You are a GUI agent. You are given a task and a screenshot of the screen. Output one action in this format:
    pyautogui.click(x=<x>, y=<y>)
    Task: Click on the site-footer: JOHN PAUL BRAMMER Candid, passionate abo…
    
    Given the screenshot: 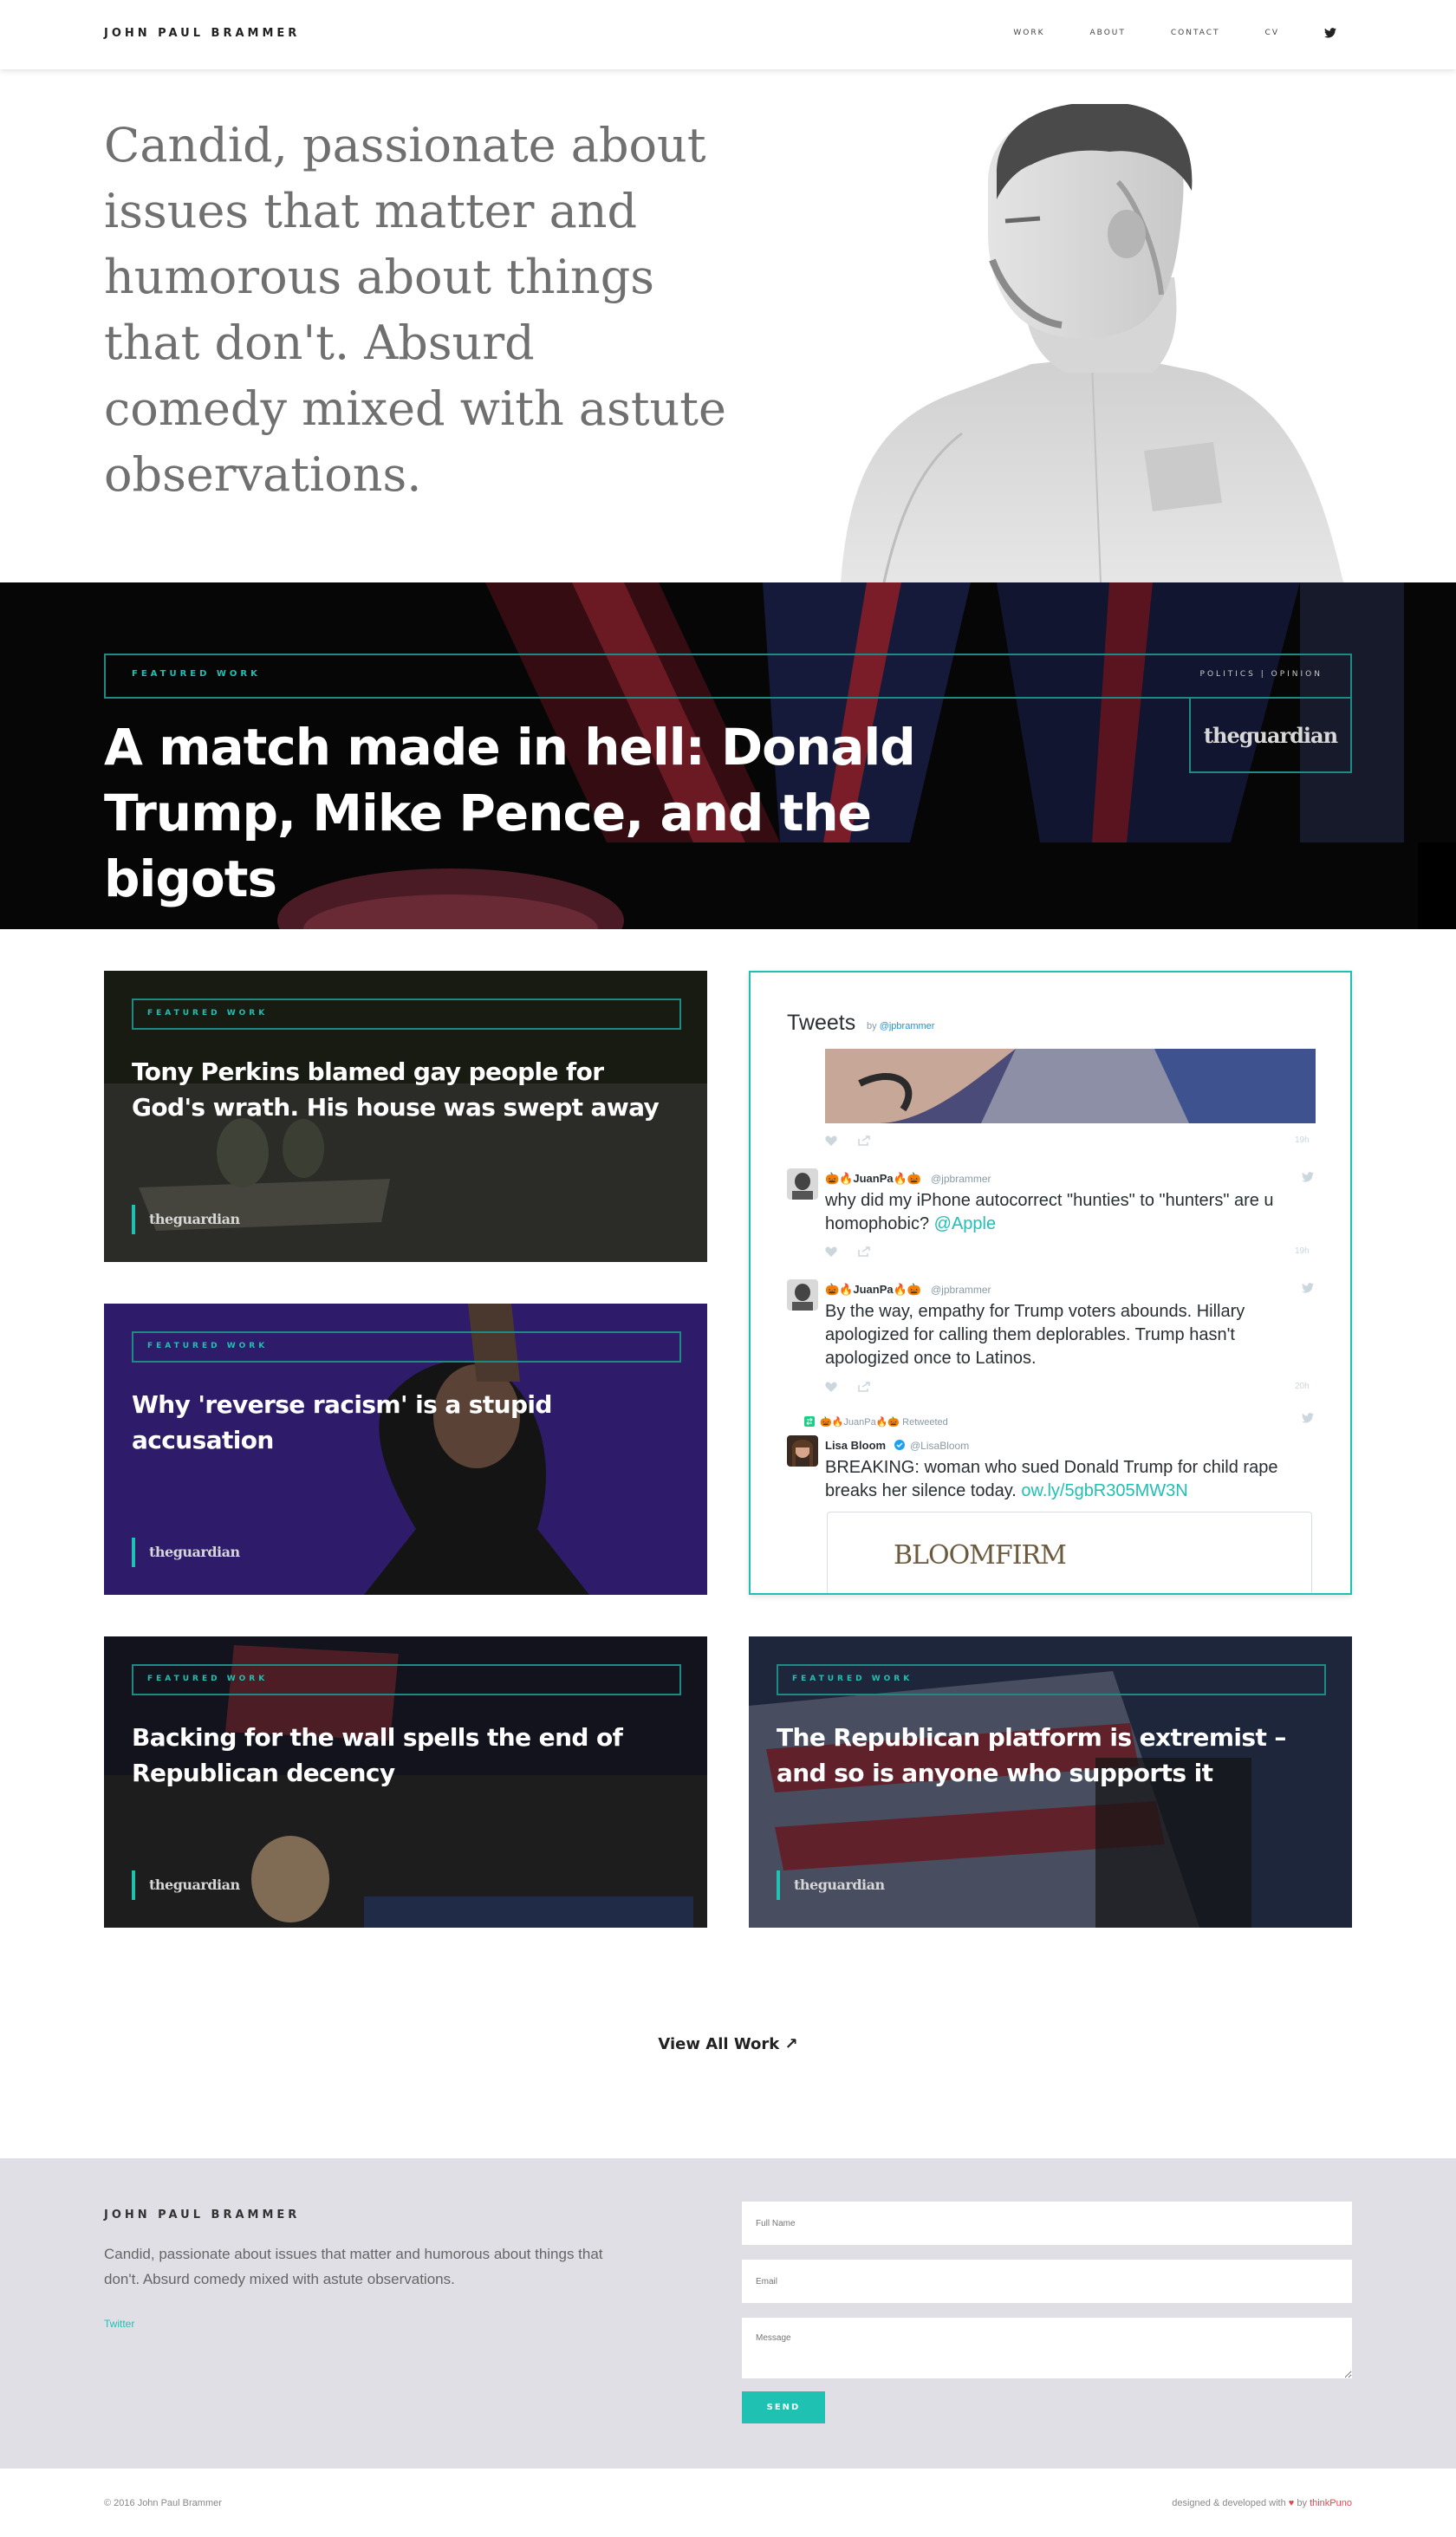 What is the action you would take?
    pyautogui.click(x=728, y=2313)
    